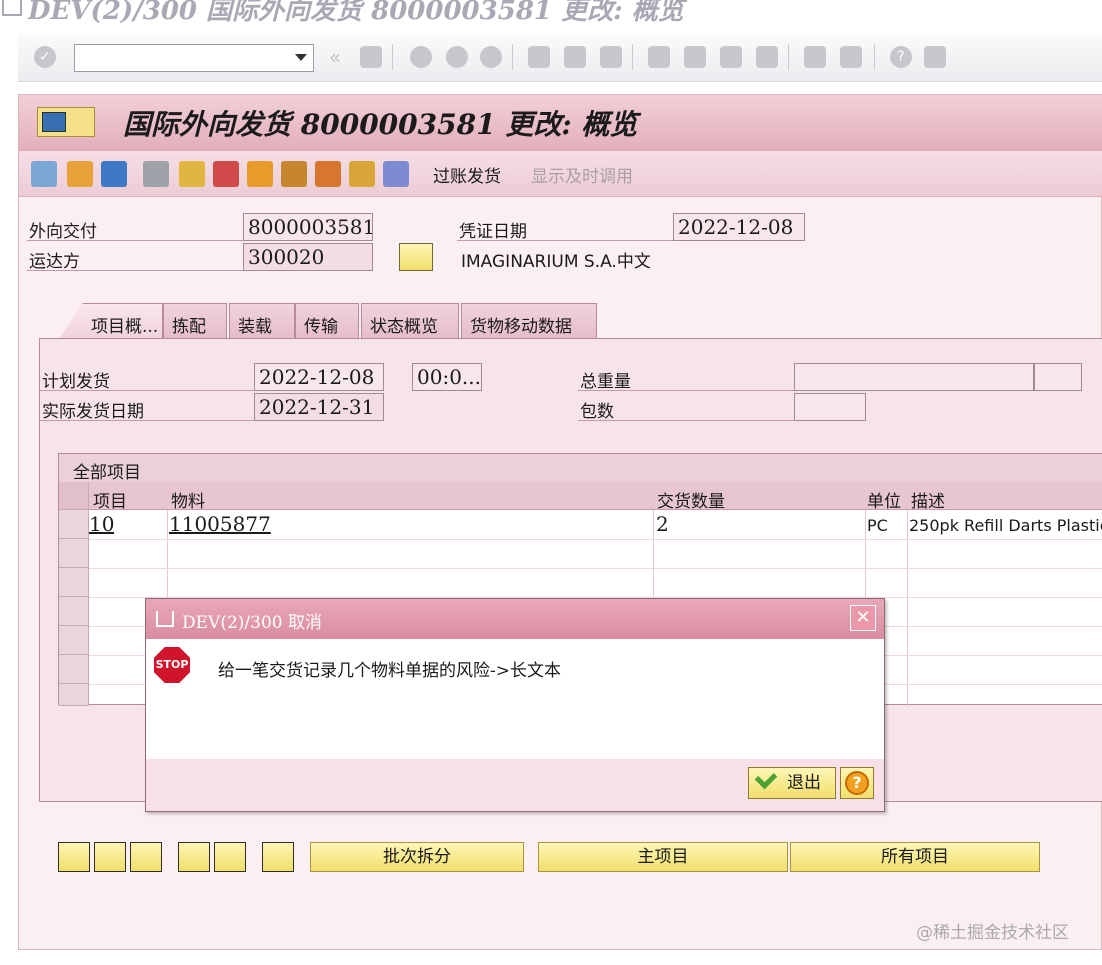  I want to click on column-header-material: 物料, so click(188, 499).